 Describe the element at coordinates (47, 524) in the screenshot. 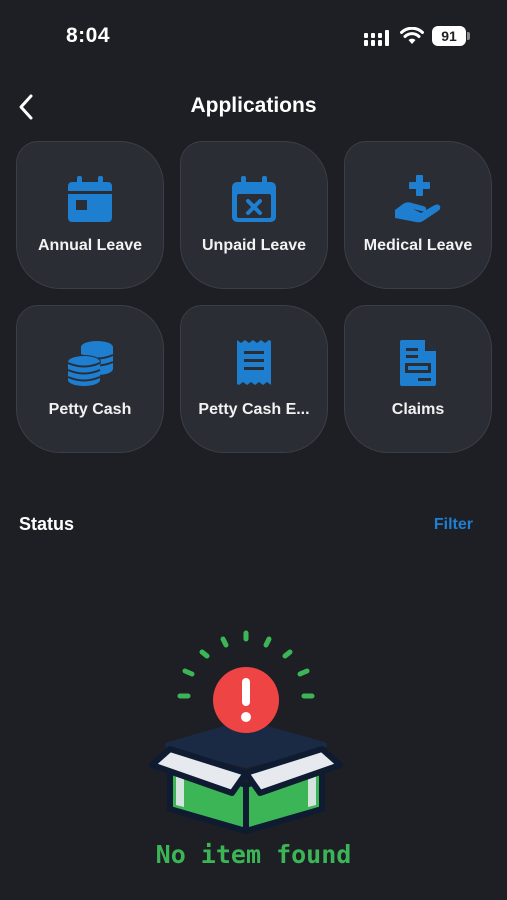

I see `status-title: Status` at that location.